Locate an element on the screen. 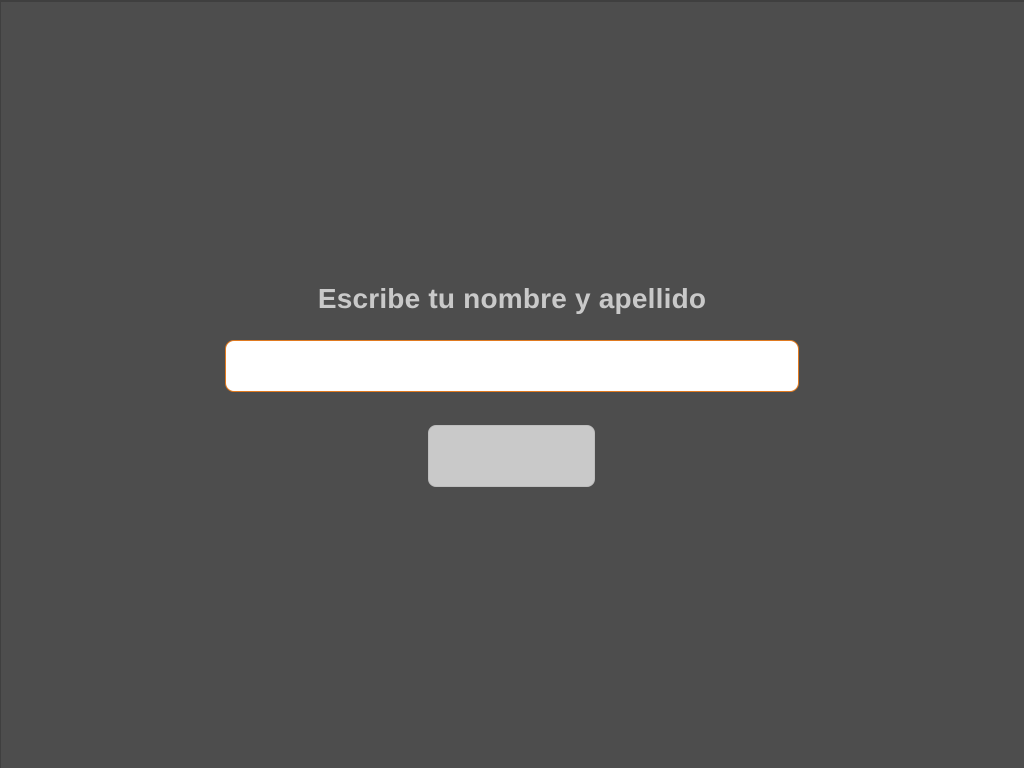 The height and width of the screenshot is (768, 1024). submit-button is located at coordinates (511, 456).